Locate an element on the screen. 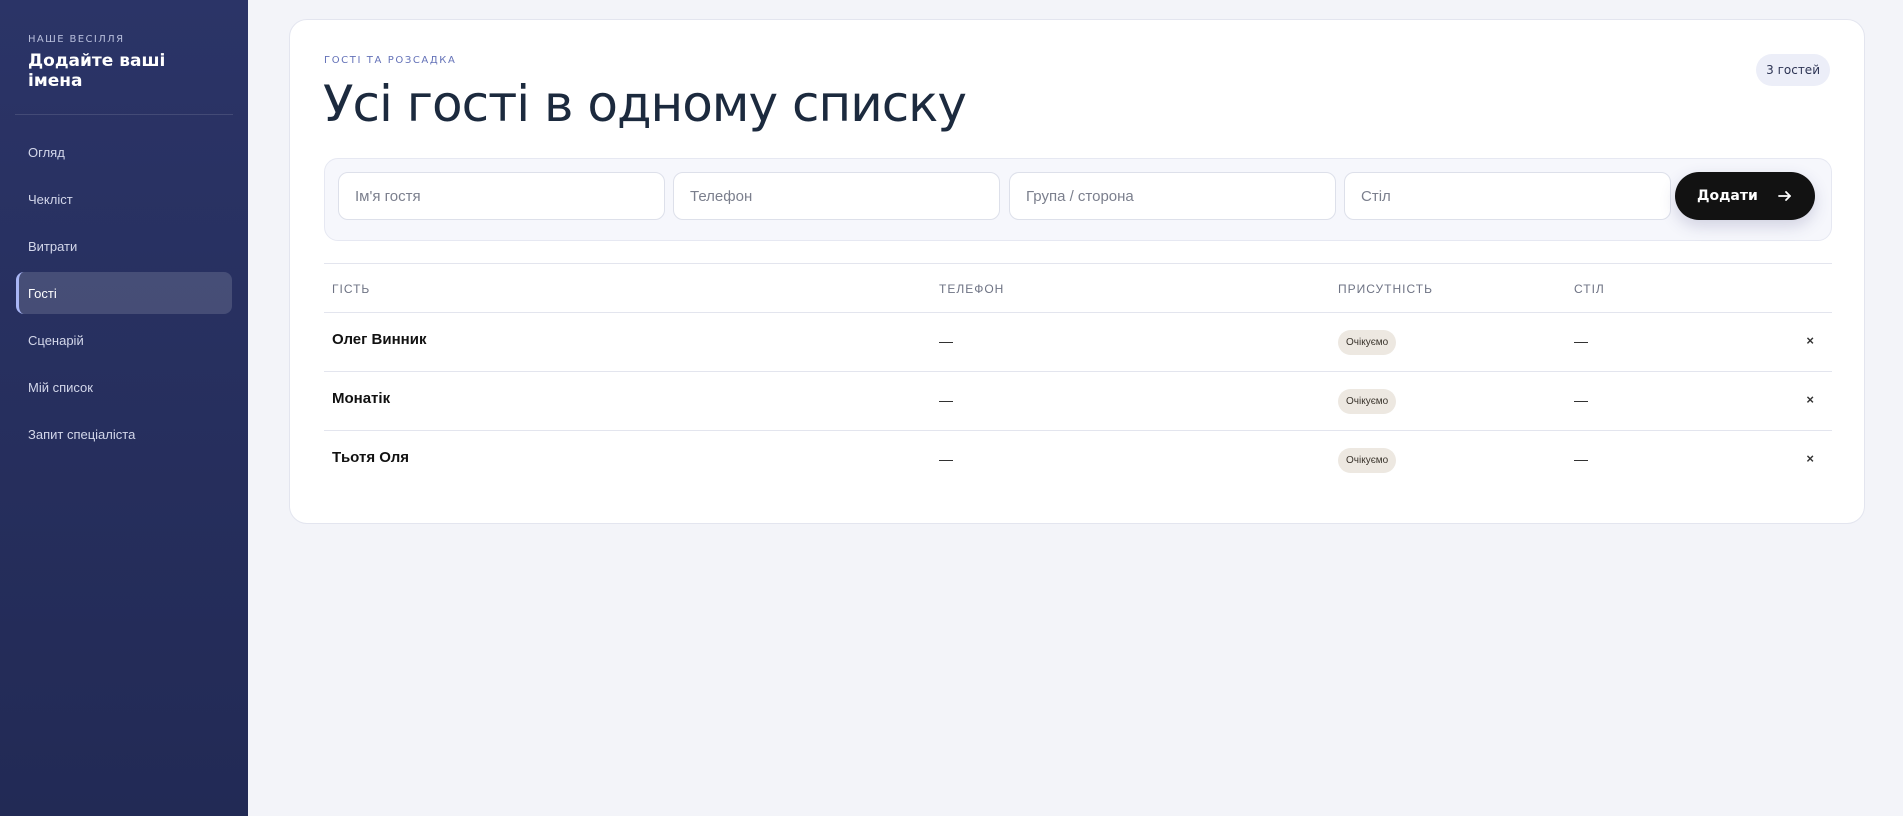  header-guest: ГІСТЬ is located at coordinates (351, 289).